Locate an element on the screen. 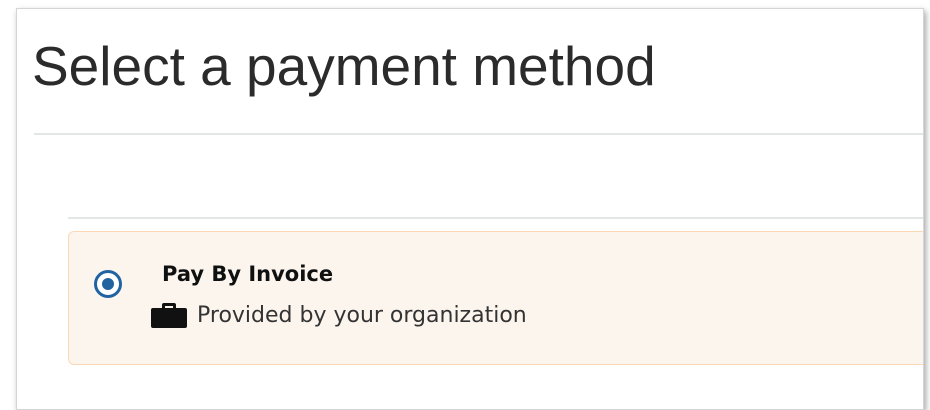 This screenshot has height=410, width=930. payment-option-subtitle-row: Provided by your organization is located at coordinates (339, 315).